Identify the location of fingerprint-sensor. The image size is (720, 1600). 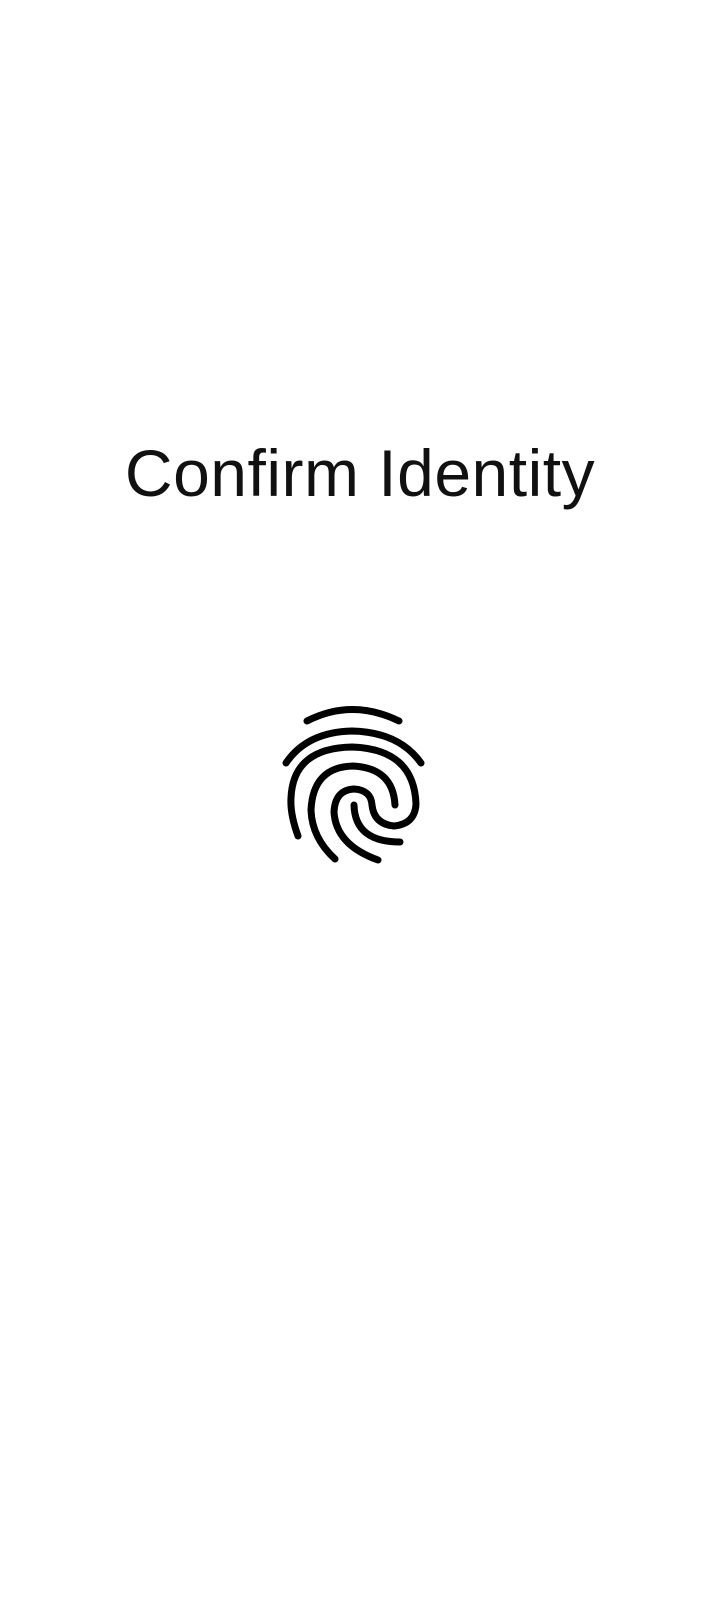
(354, 785).